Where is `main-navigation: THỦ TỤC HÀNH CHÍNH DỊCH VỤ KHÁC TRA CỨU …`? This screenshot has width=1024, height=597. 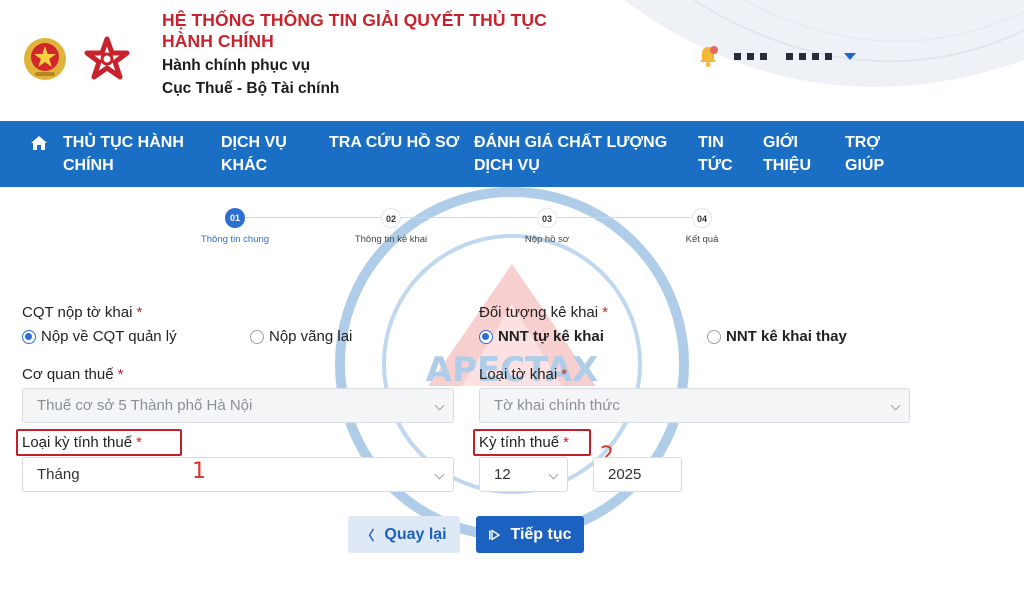 main-navigation: THỦ TỤC HÀNH CHÍNH DỊCH VỤ KHÁC TRA CỨU … is located at coordinates (512, 154).